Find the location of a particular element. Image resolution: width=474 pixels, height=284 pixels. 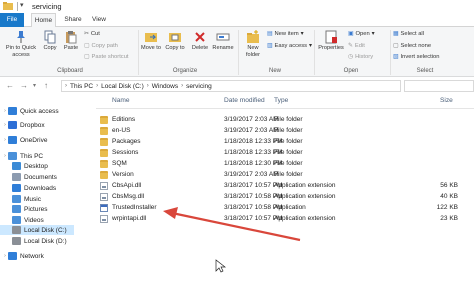

copy-button: Copy is located at coordinates (50, 41).